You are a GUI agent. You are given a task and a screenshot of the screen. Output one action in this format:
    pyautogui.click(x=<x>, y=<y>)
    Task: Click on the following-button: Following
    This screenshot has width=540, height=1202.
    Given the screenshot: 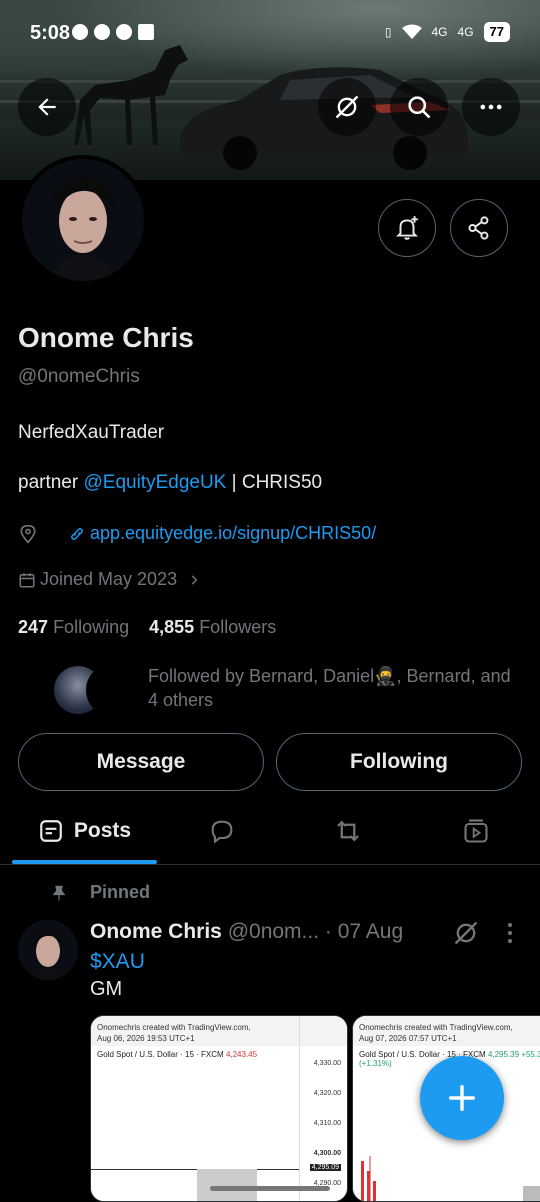 What is the action you would take?
    pyautogui.click(x=399, y=762)
    